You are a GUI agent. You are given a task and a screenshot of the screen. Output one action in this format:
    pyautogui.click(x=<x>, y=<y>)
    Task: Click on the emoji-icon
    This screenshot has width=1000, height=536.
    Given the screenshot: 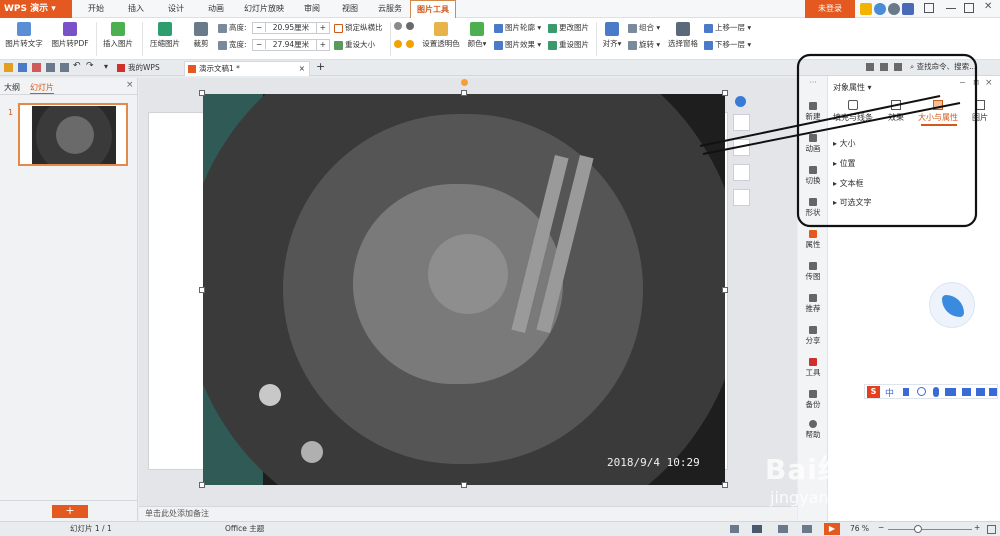 What is the action you would take?
    pyautogui.click(x=921, y=391)
    